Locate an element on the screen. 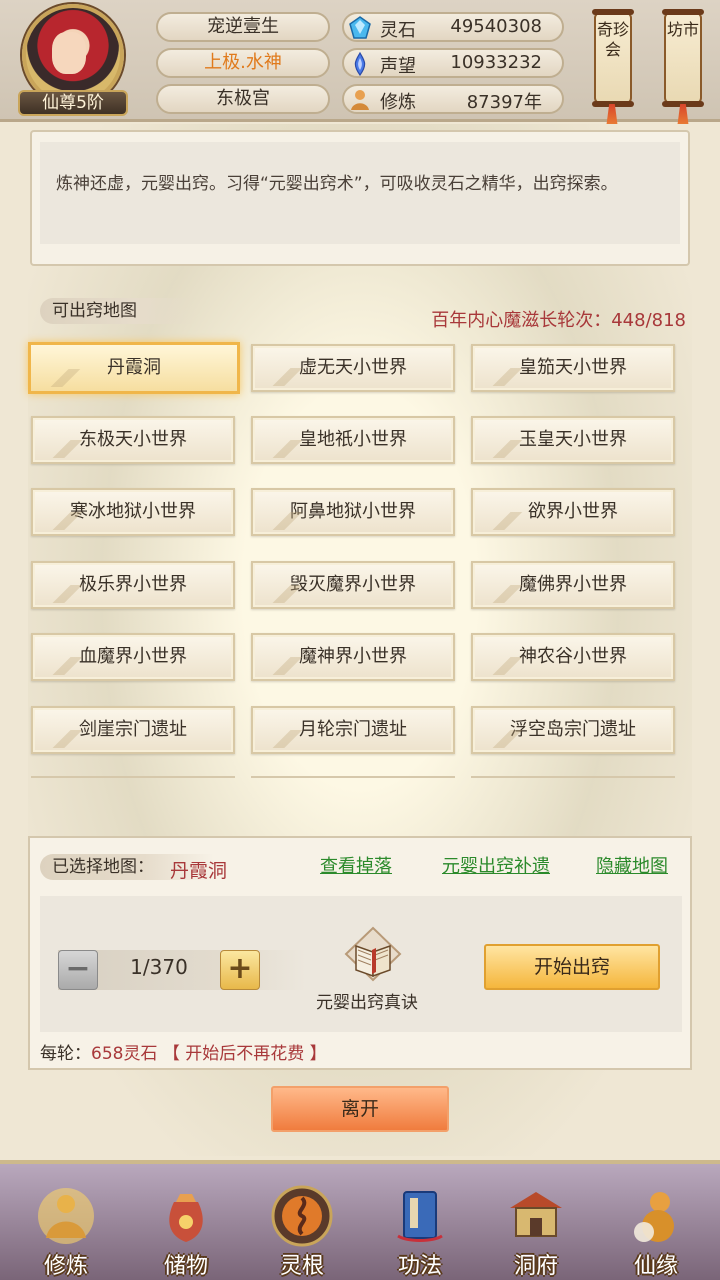 This screenshot has width=720, height=1280. map-button: 虚无天小世界 is located at coordinates (353, 368).